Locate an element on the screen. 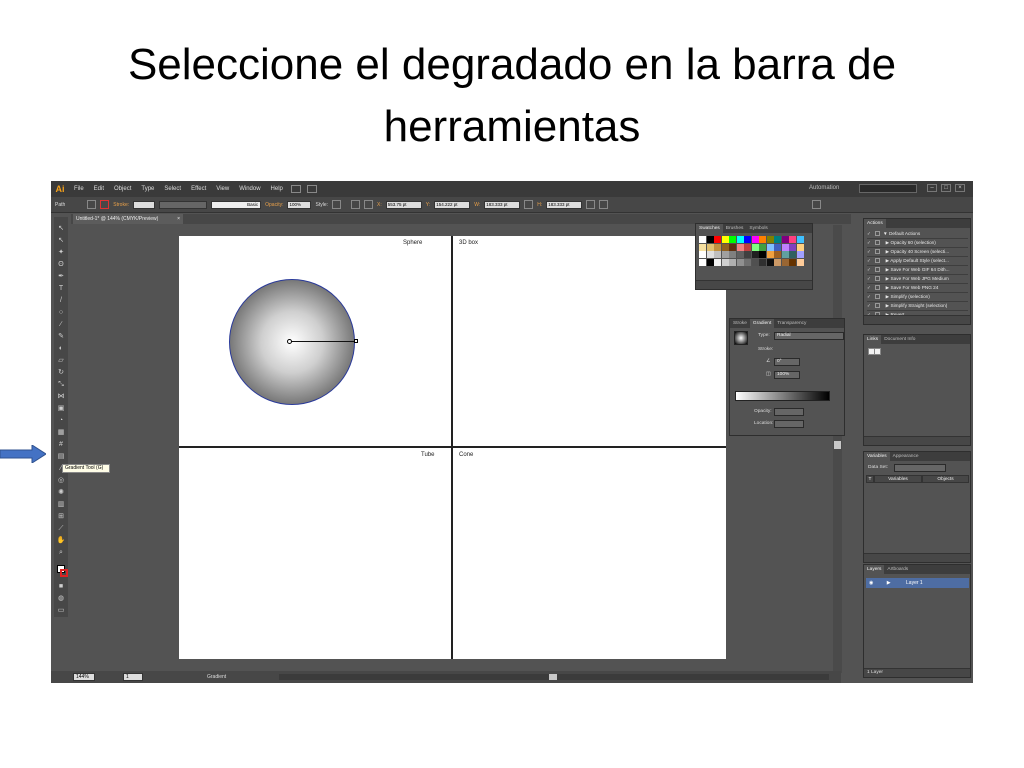 The height and width of the screenshot is (768, 1024). tab-artboards: Artboards is located at coordinates (897, 569).